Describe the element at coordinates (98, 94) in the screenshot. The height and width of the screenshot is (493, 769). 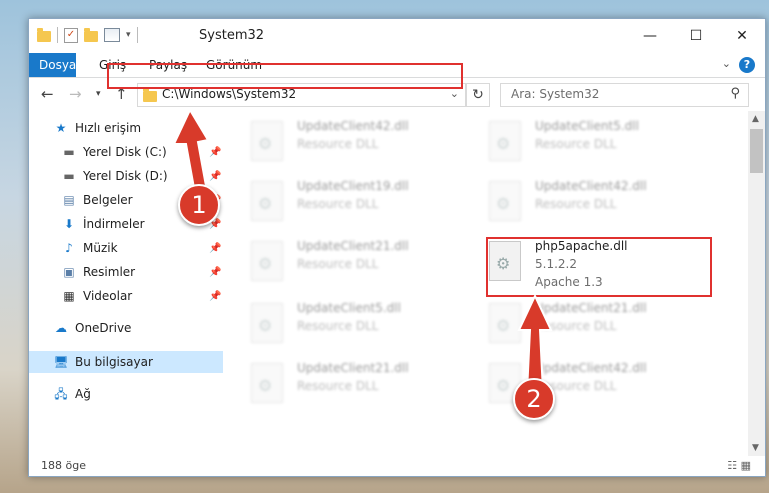
I see `recent-locations-icon: ▾` at that location.